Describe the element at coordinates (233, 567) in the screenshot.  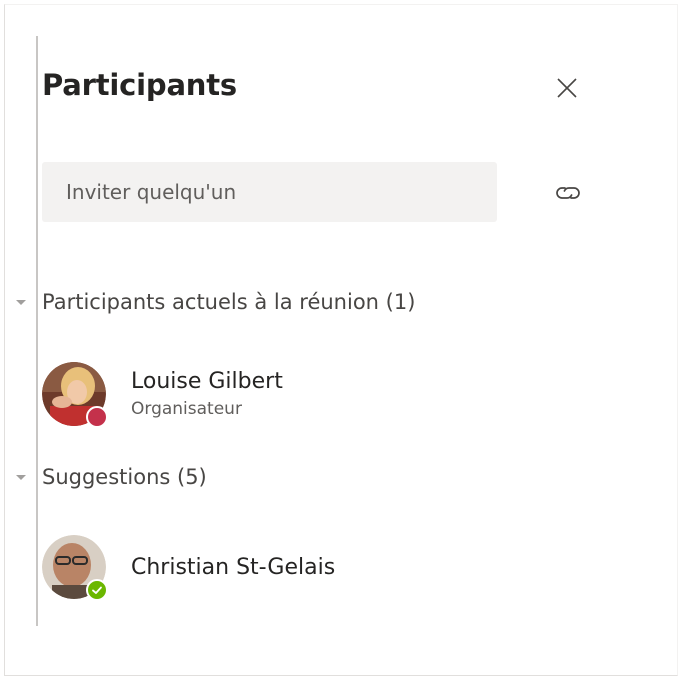
I see `participant-name: Christian St-Gelais` at that location.